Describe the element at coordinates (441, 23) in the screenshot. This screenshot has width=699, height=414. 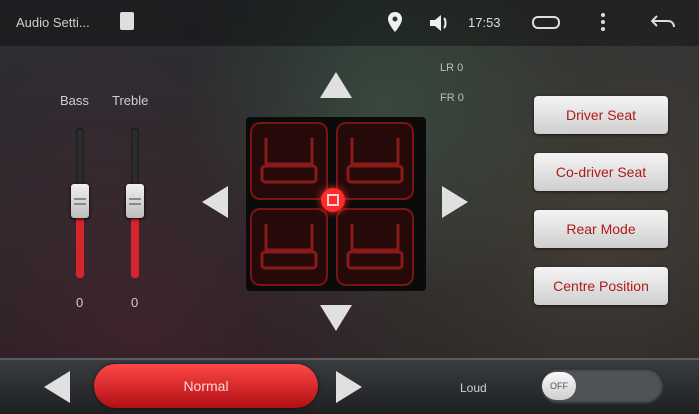
I see `volume-icon` at that location.